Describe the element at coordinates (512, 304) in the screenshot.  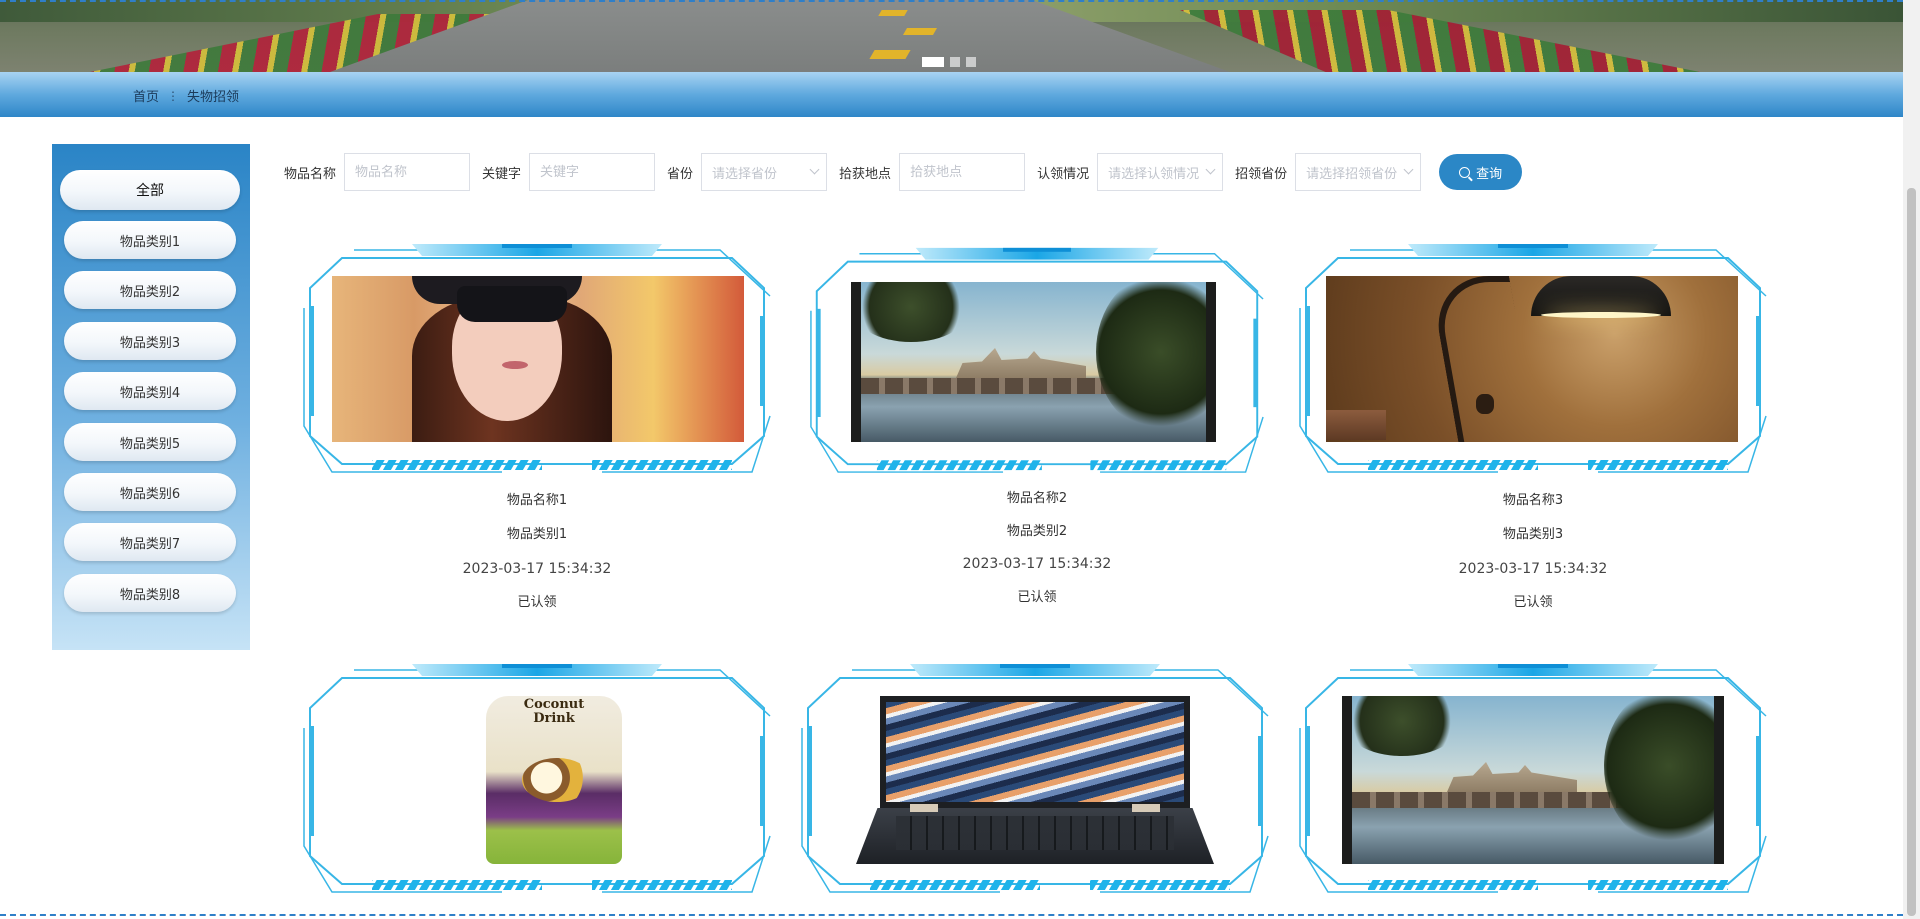
I see `photo-sunglasses` at that location.